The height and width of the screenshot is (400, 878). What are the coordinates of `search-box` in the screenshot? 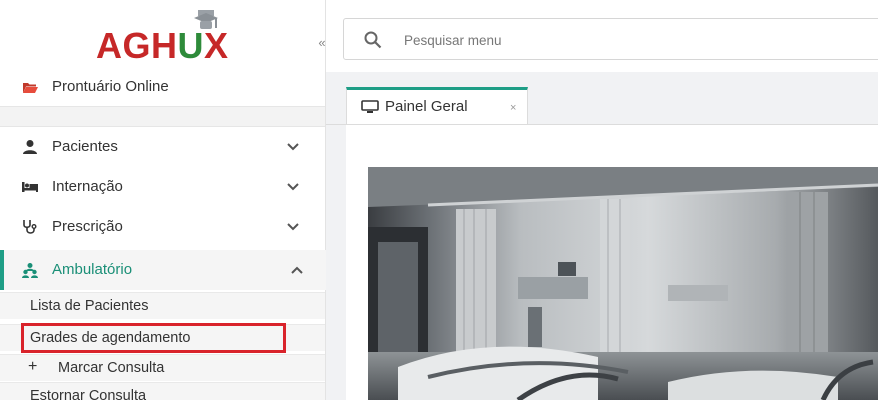 It's located at (610, 39).